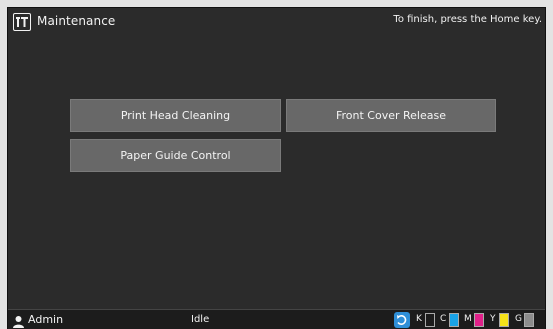 The height and width of the screenshot is (329, 553). What do you see at coordinates (443, 319) in the screenshot?
I see `ink-label-c: C` at bounding box center [443, 319].